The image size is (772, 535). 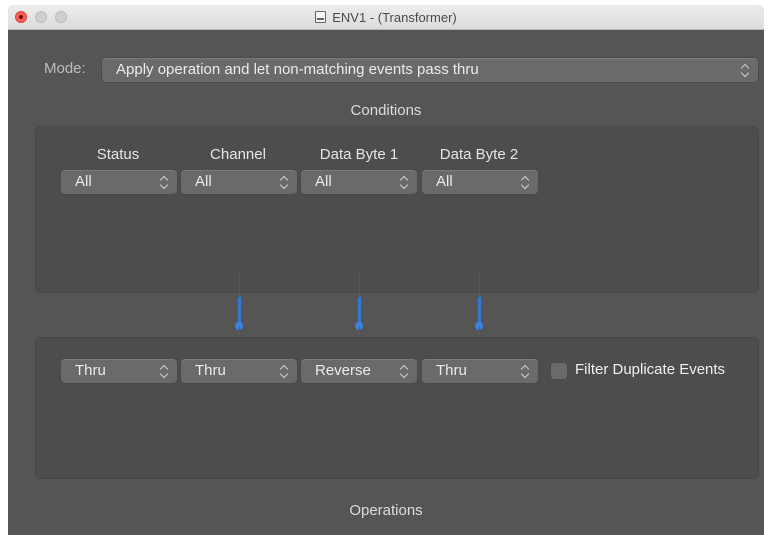 I want to click on status-condition-value: All, so click(x=83, y=181).